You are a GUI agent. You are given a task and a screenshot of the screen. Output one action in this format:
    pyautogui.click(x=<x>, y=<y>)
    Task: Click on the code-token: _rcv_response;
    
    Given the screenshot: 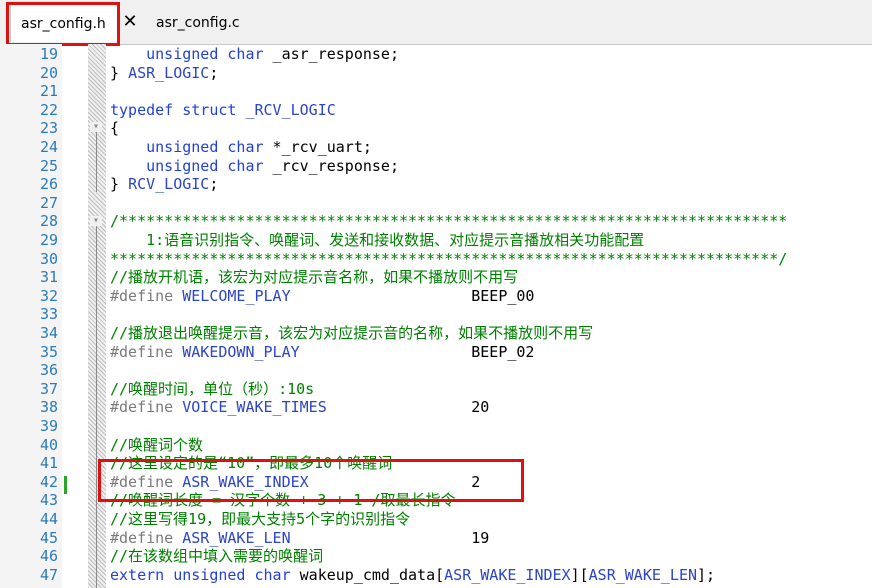 What is the action you would take?
    pyautogui.click(x=331, y=165)
    